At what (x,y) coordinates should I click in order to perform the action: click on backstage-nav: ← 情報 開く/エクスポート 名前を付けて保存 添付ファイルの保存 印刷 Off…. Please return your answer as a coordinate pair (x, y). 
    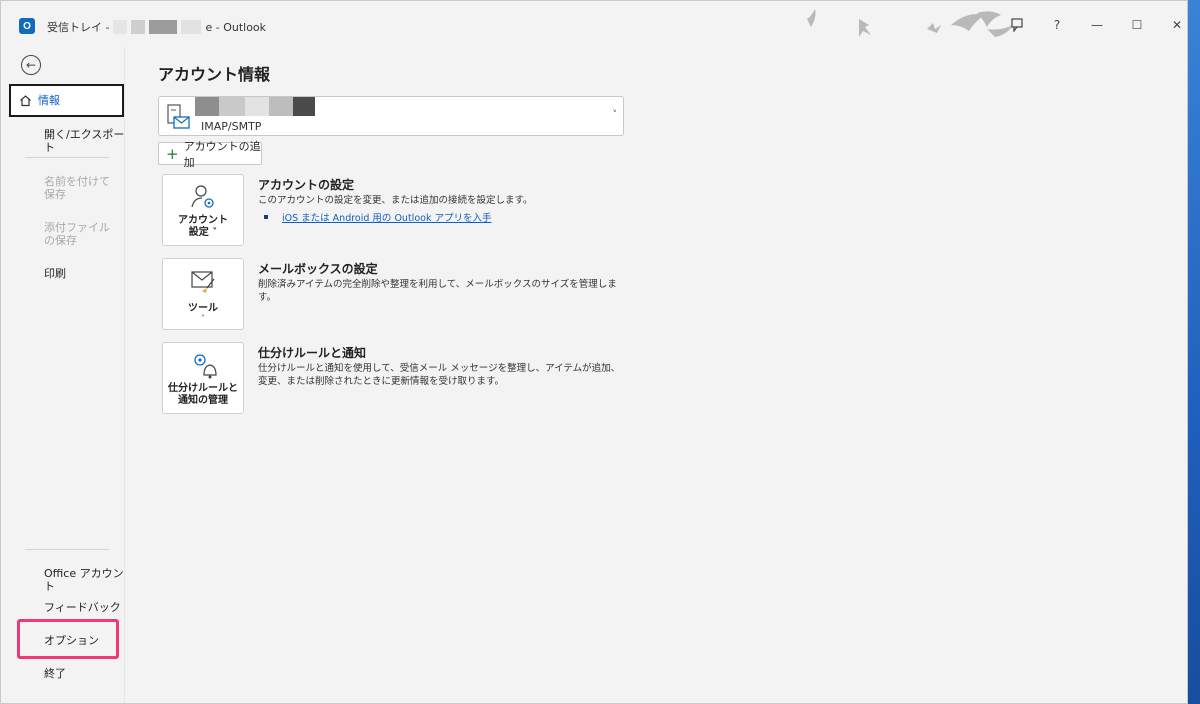
    Looking at the image, I should click on (63, 375).